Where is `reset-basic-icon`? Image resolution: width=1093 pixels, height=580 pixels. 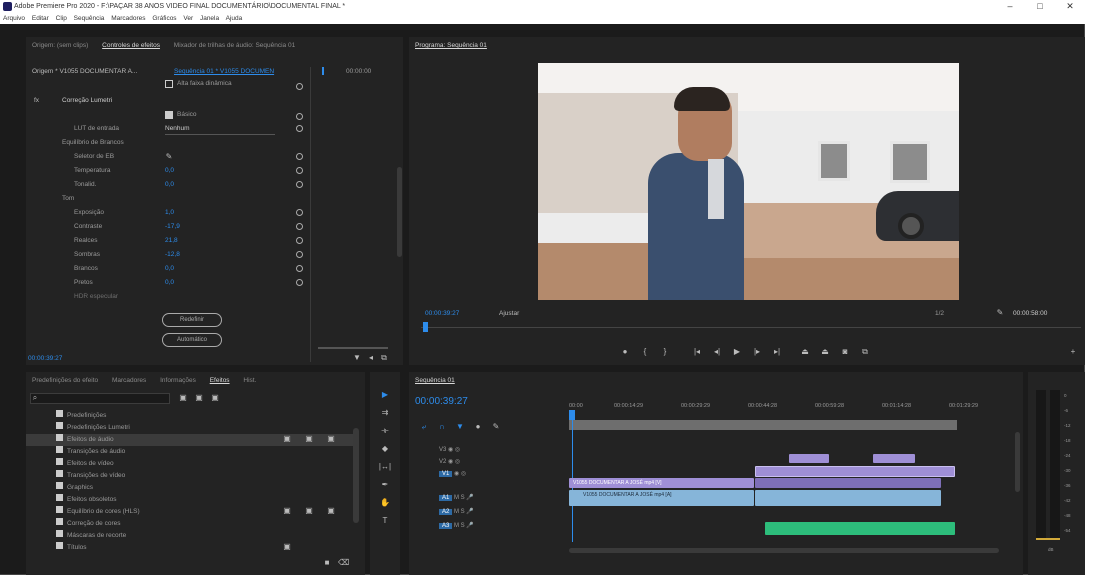
reset-basic-icon is located at coordinates (299, 116).